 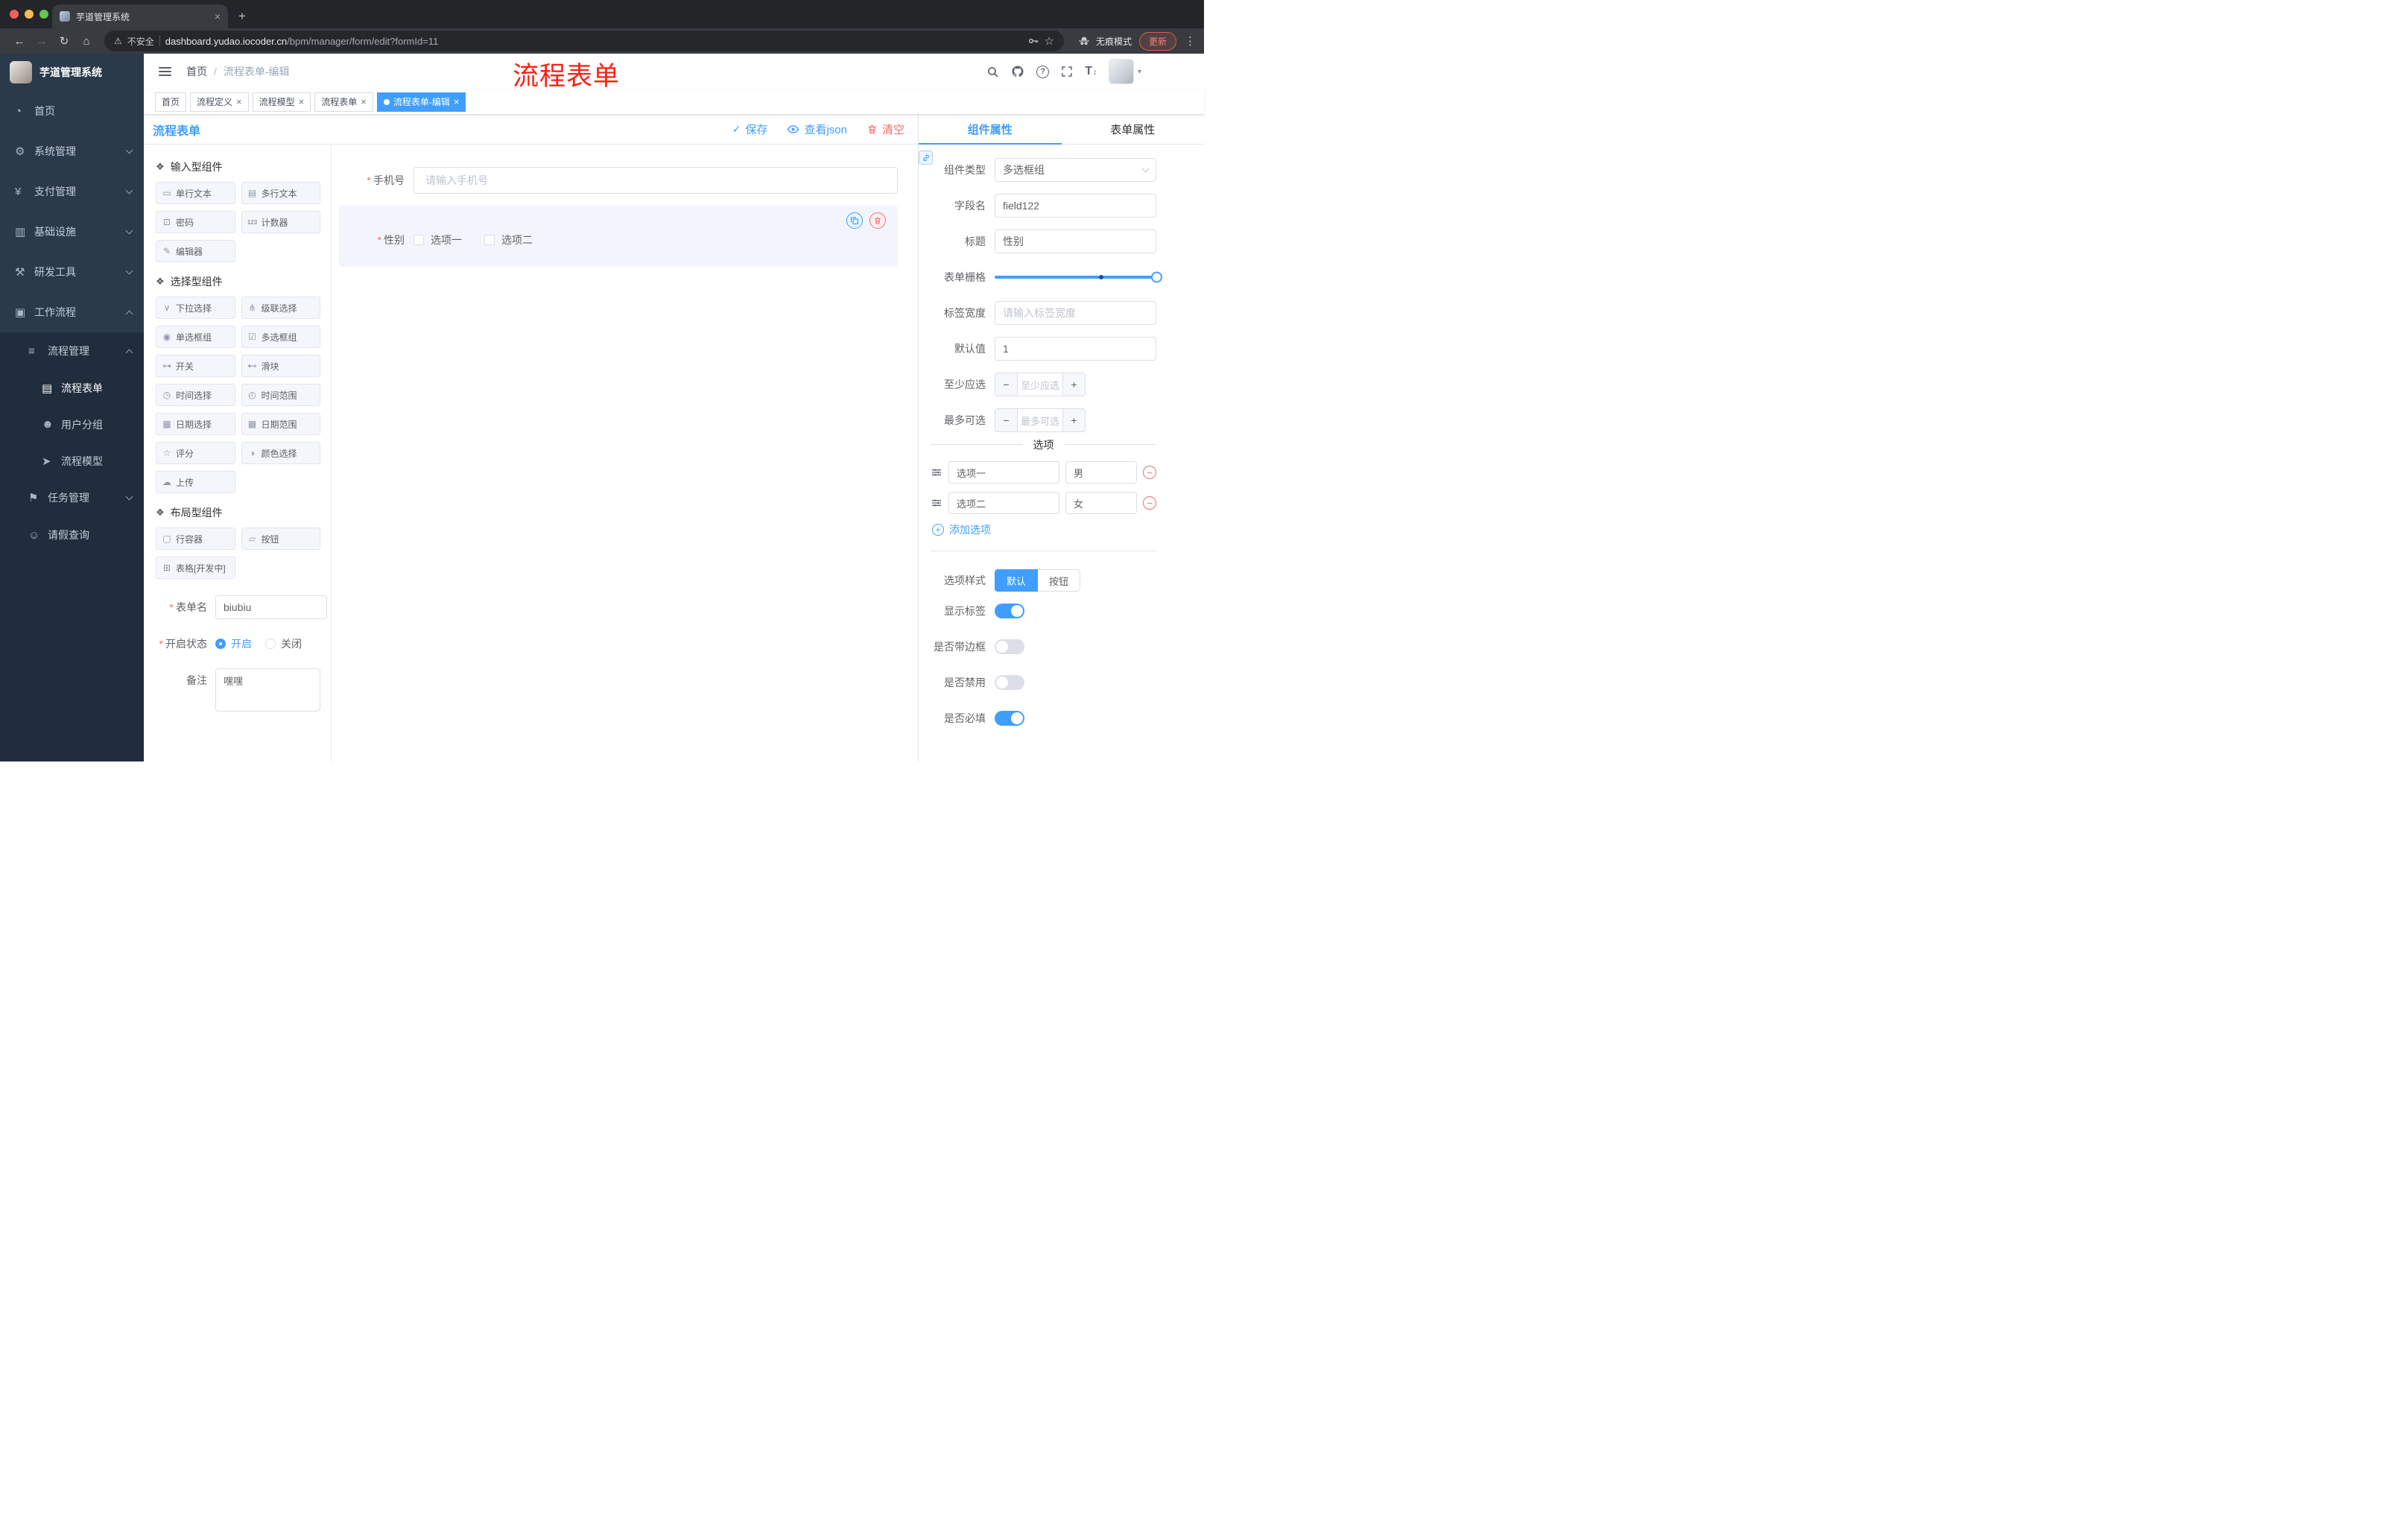 What do you see at coordinates (72, 461) in the screenshot?
I see `sidebar-item-process-model: ➤ 流程模型` at bounding box center [72, 461].